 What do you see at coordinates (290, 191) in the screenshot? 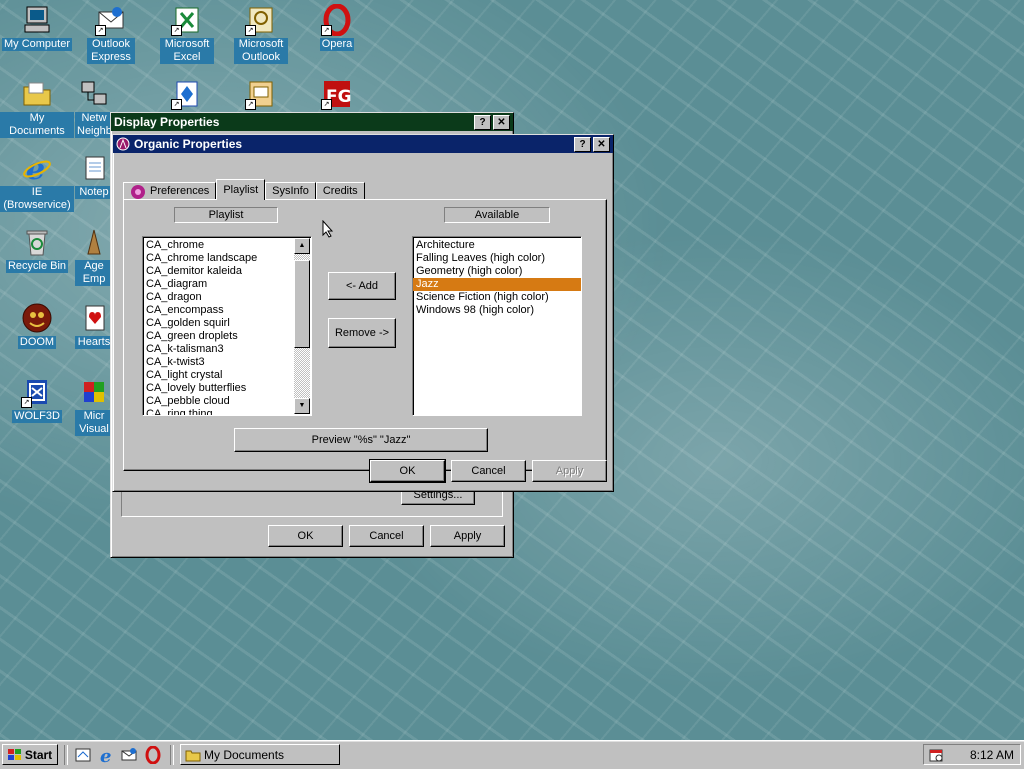
I see `tab-sysinfo: SysInfo` at bounding box center [290, 191].